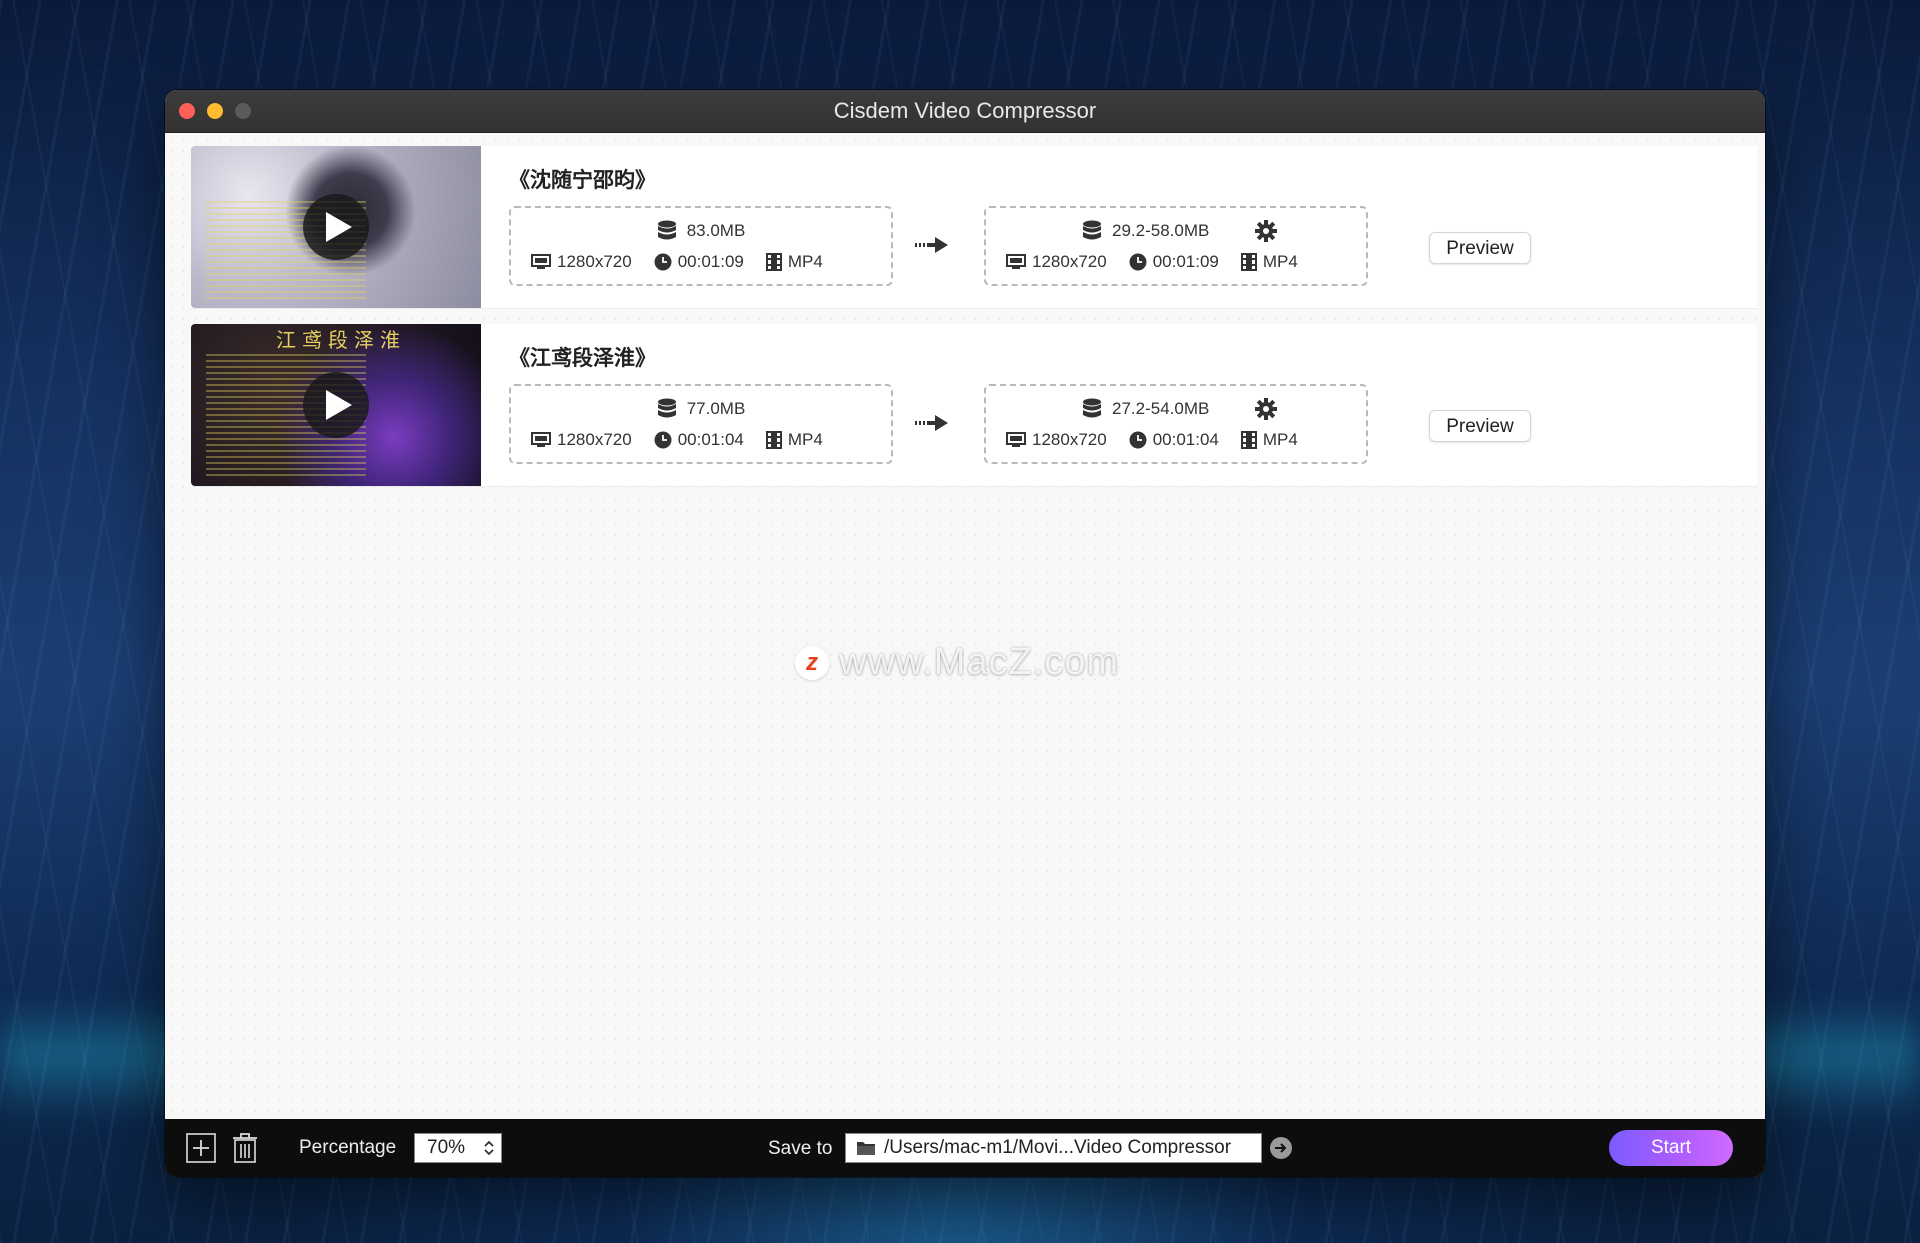 This screenshot has width=1920, height=1243. What do you see at coordinates (800, 1148) in the screenshot?
I see `save-to-label: Save to` at bounding box center [800, 1148].